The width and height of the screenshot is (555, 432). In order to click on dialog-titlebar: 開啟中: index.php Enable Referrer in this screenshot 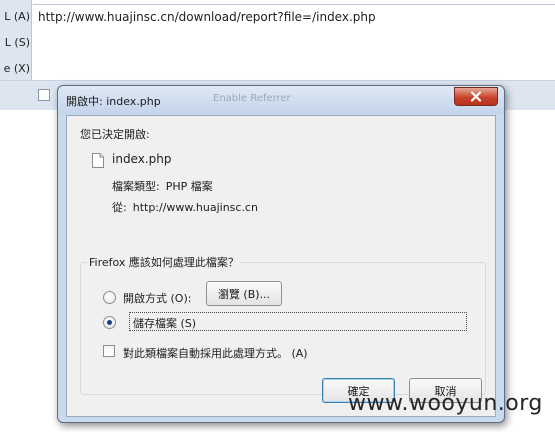, I will do `click(281, 100)`.